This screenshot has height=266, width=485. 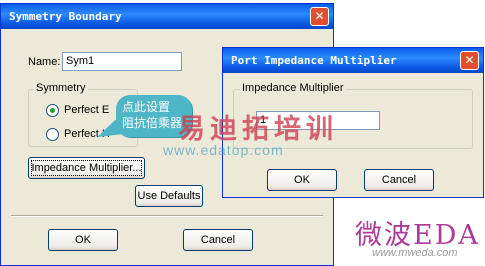 I want to click on port-cancel-button: Cancel, so click(x=399, y=180).